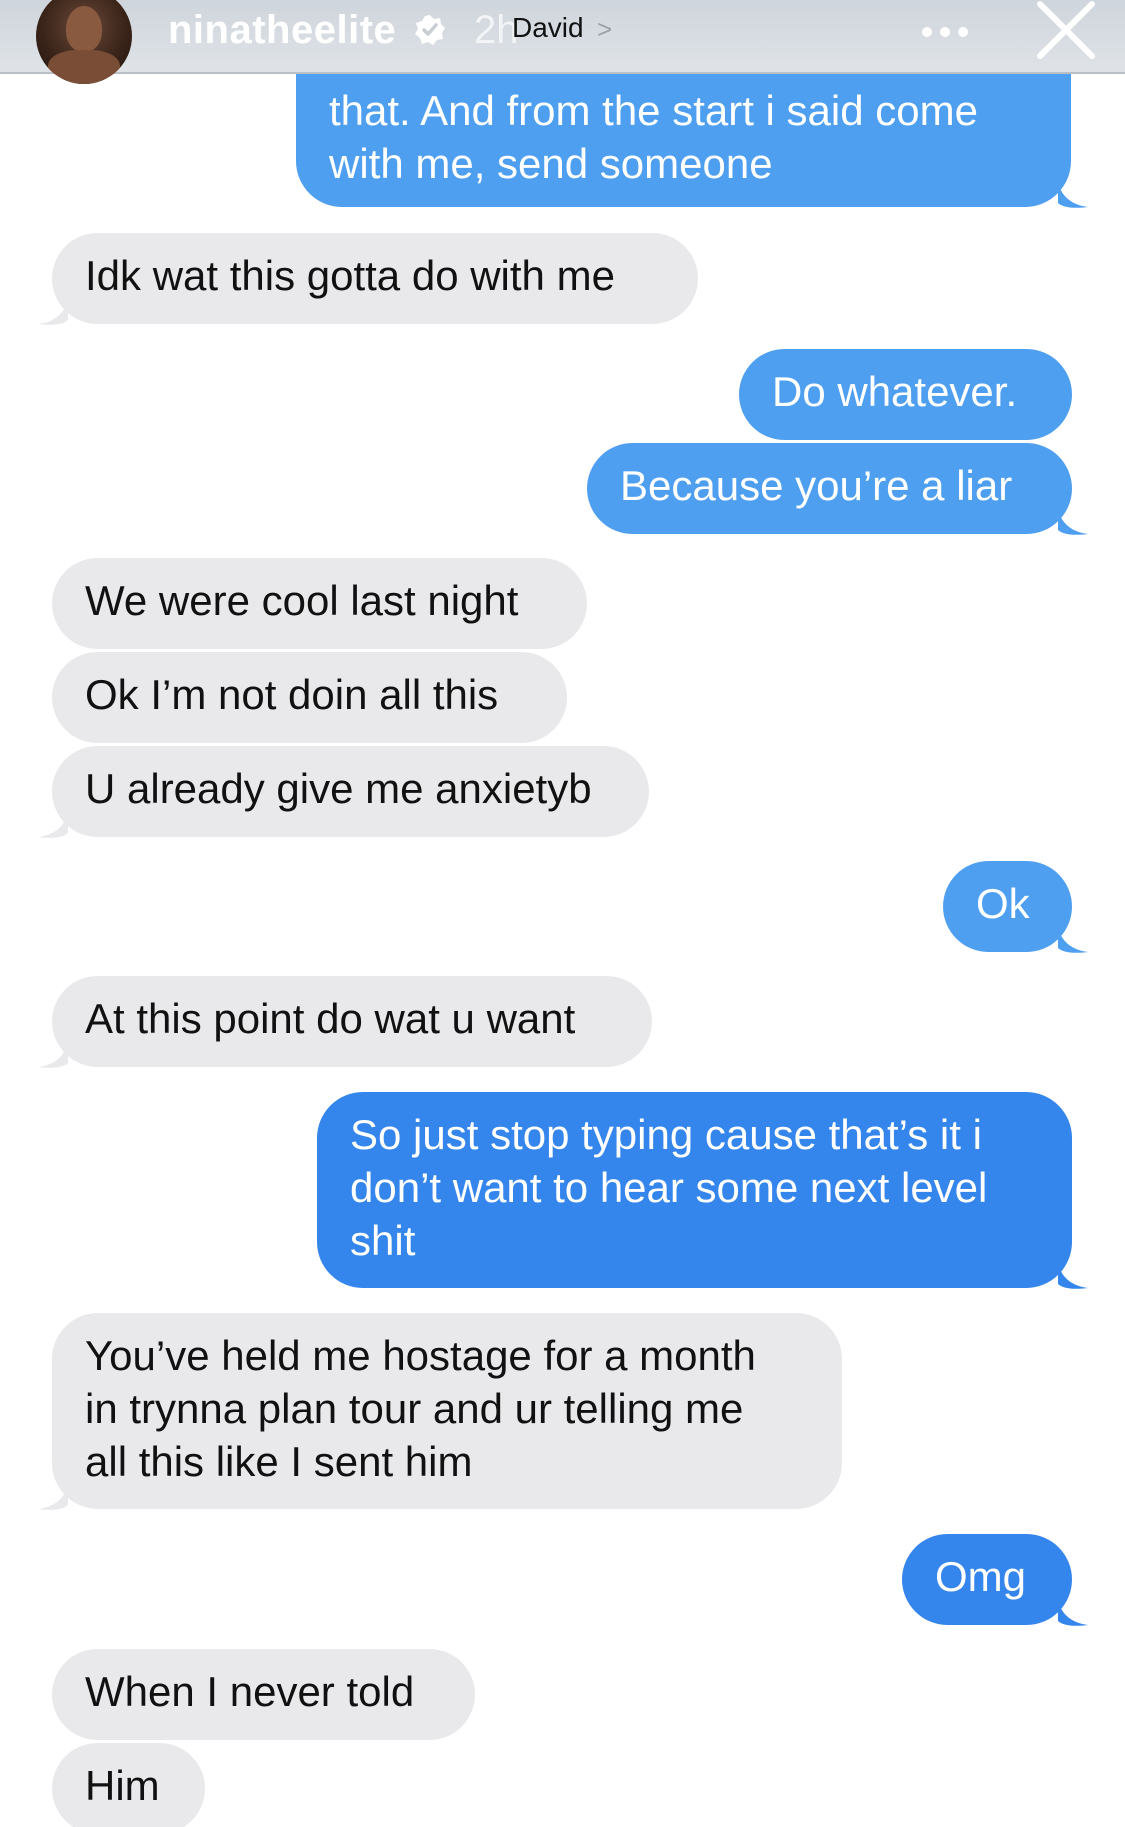 This screenshot has height=1827, width=1125. Describe the element at coordinates (430, 30) in the screenshot. I see `verified-badge-icon` at that location.